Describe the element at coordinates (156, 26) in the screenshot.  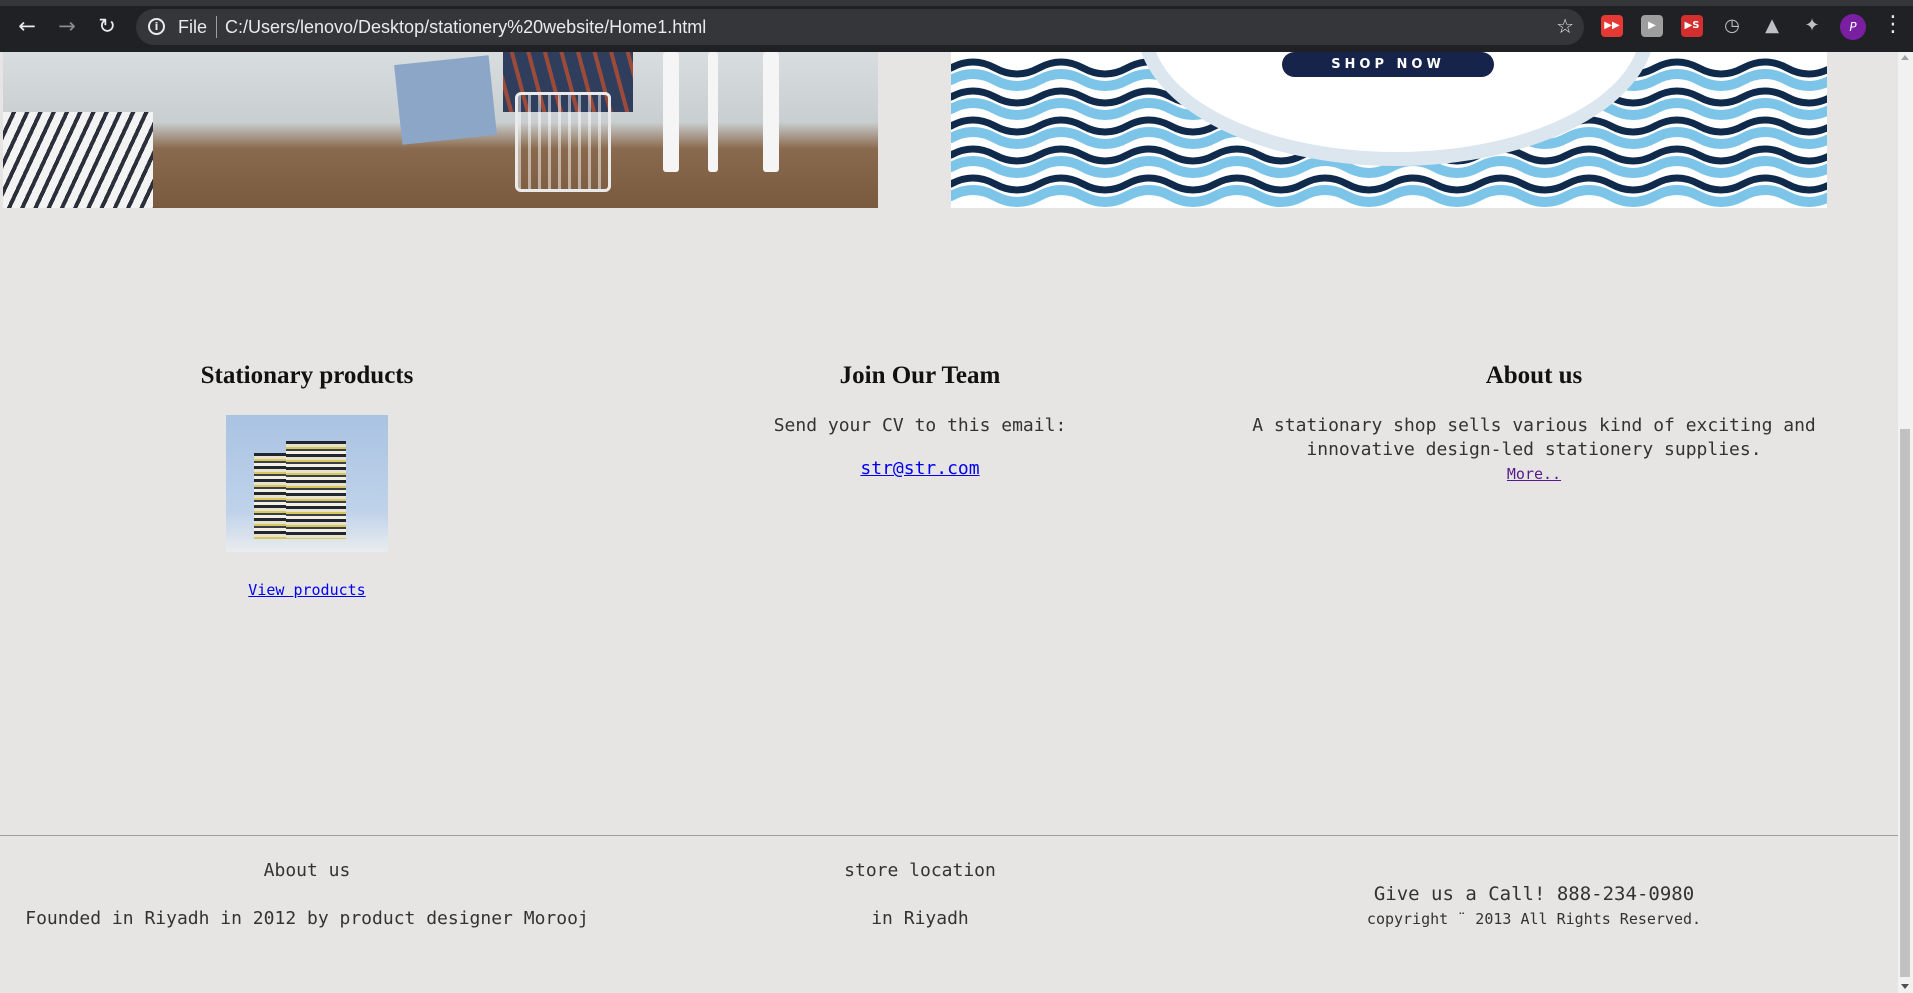
I see `site-info-icon: i` at that location.